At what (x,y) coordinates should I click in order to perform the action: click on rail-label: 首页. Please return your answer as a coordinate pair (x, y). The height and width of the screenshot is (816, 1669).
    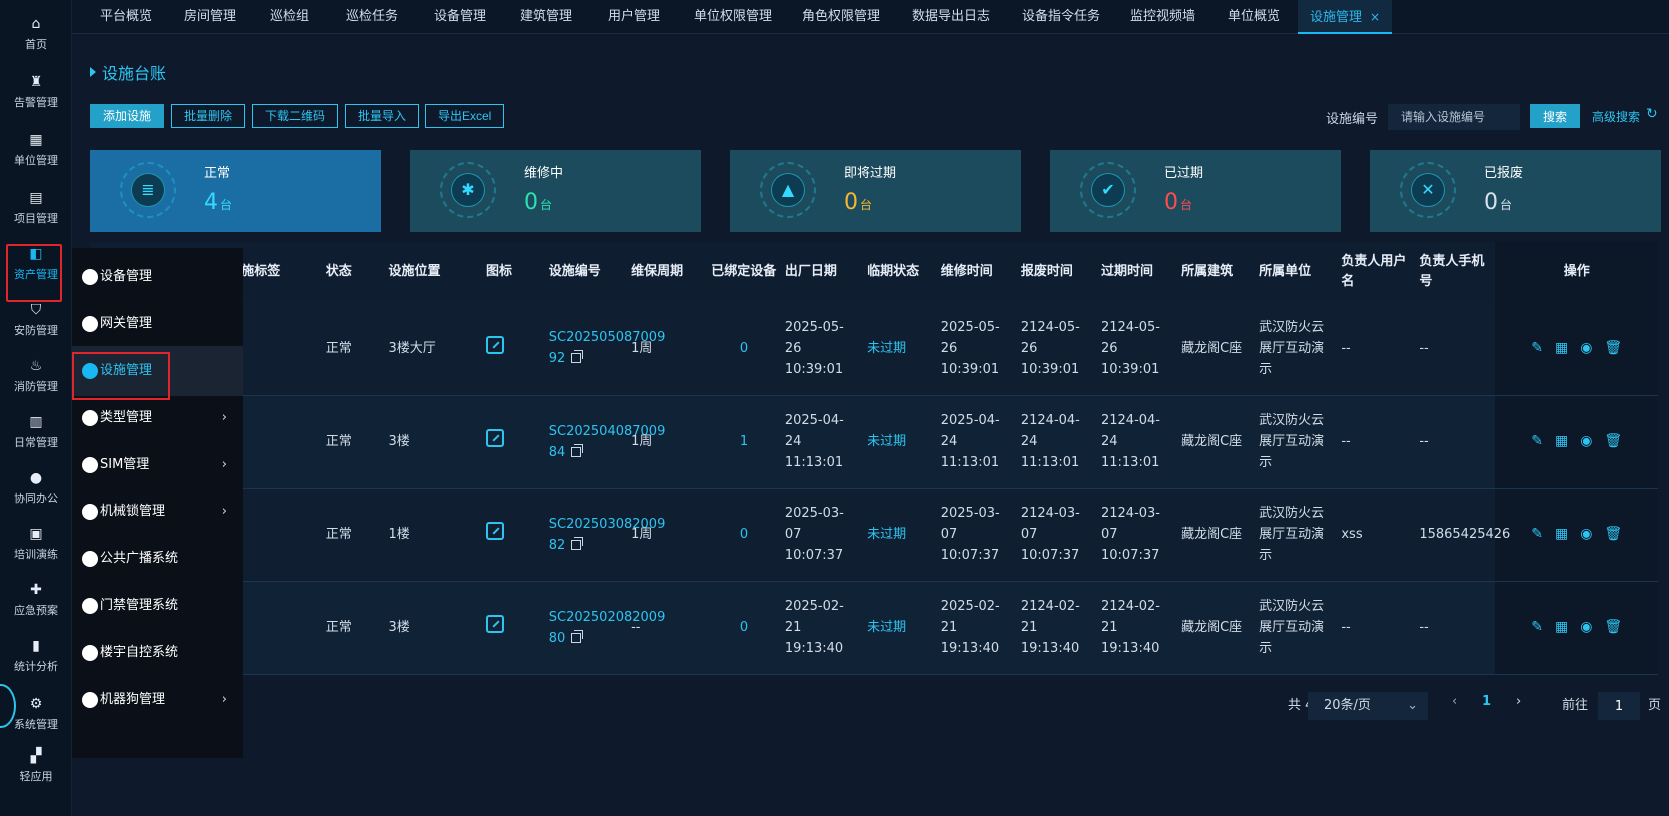
    Looking at the image, I should click on (36, 44).